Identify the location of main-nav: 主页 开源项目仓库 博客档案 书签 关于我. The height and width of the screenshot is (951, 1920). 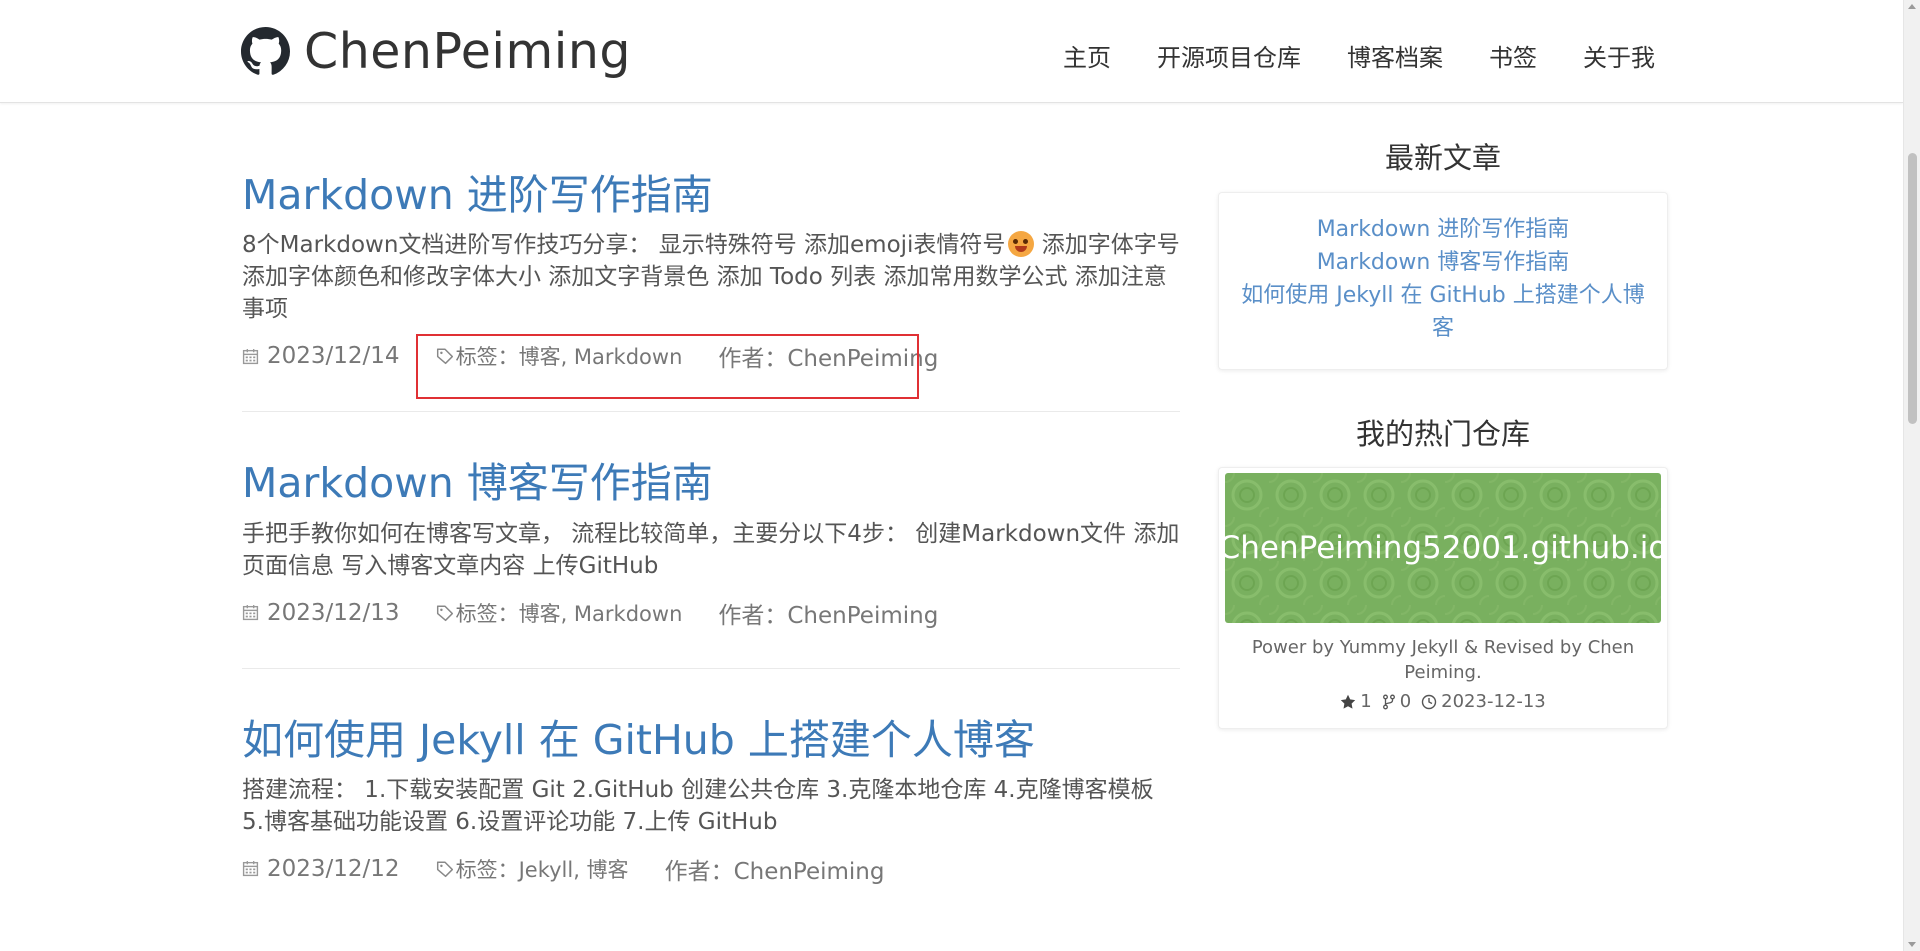
(1336, 55).